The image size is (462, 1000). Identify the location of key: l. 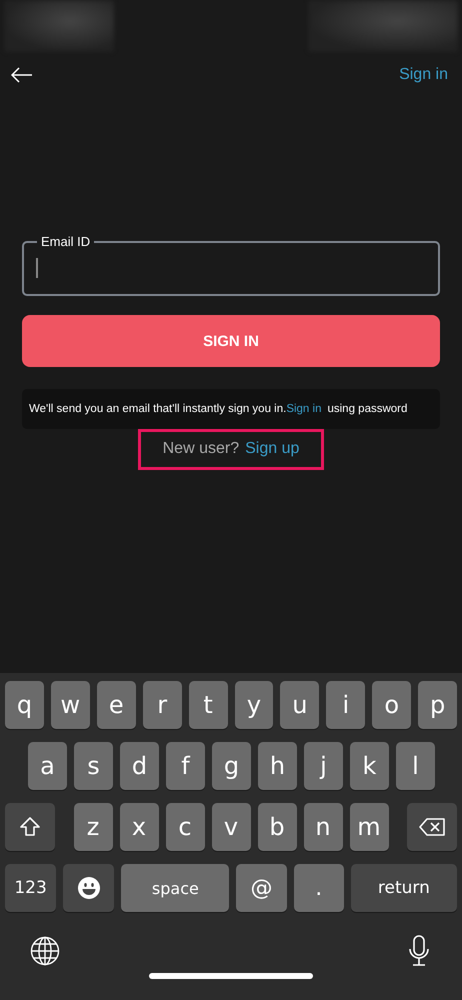
(415, 766).